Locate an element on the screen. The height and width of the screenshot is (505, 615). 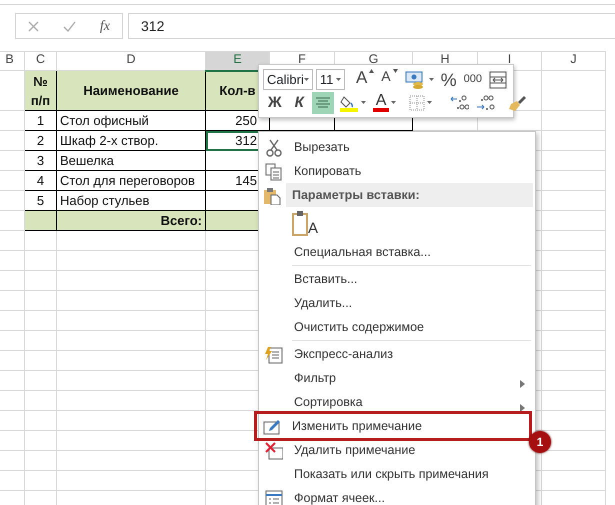
menu-item: Фильтр is located at coordinates (397, 378).